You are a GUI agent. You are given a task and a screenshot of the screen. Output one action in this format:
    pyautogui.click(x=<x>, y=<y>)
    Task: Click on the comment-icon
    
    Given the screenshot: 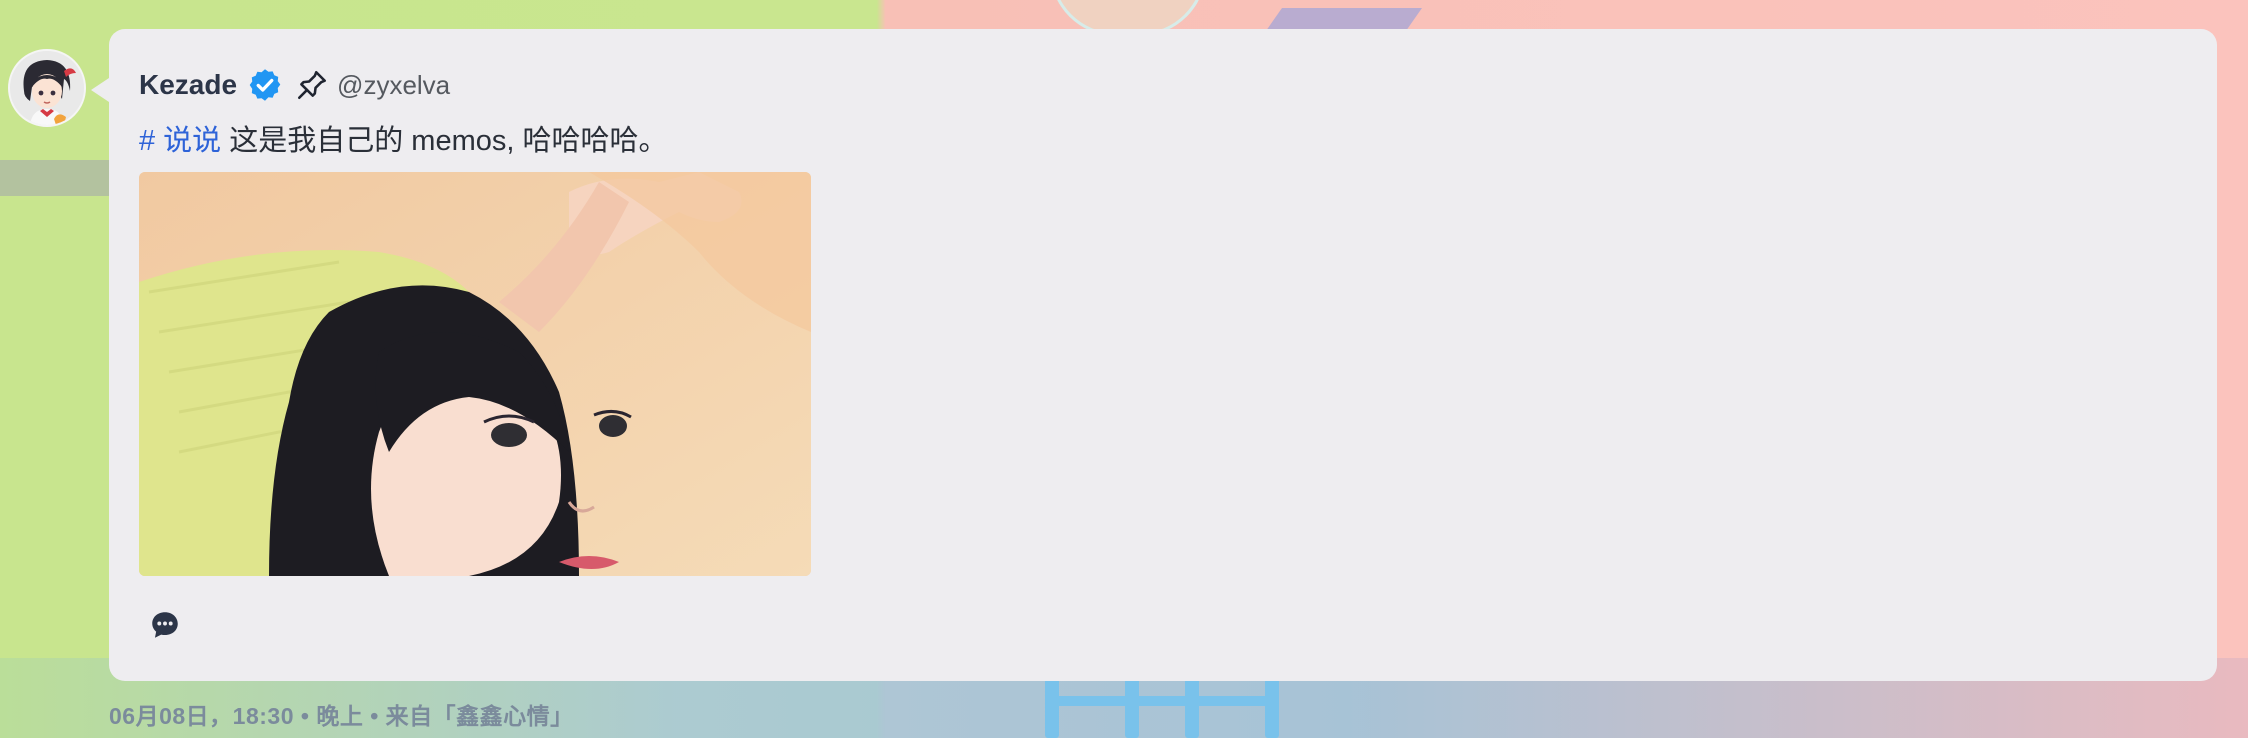 What is the action you would take?
    pyautogui.click(x=165, y=625)
    